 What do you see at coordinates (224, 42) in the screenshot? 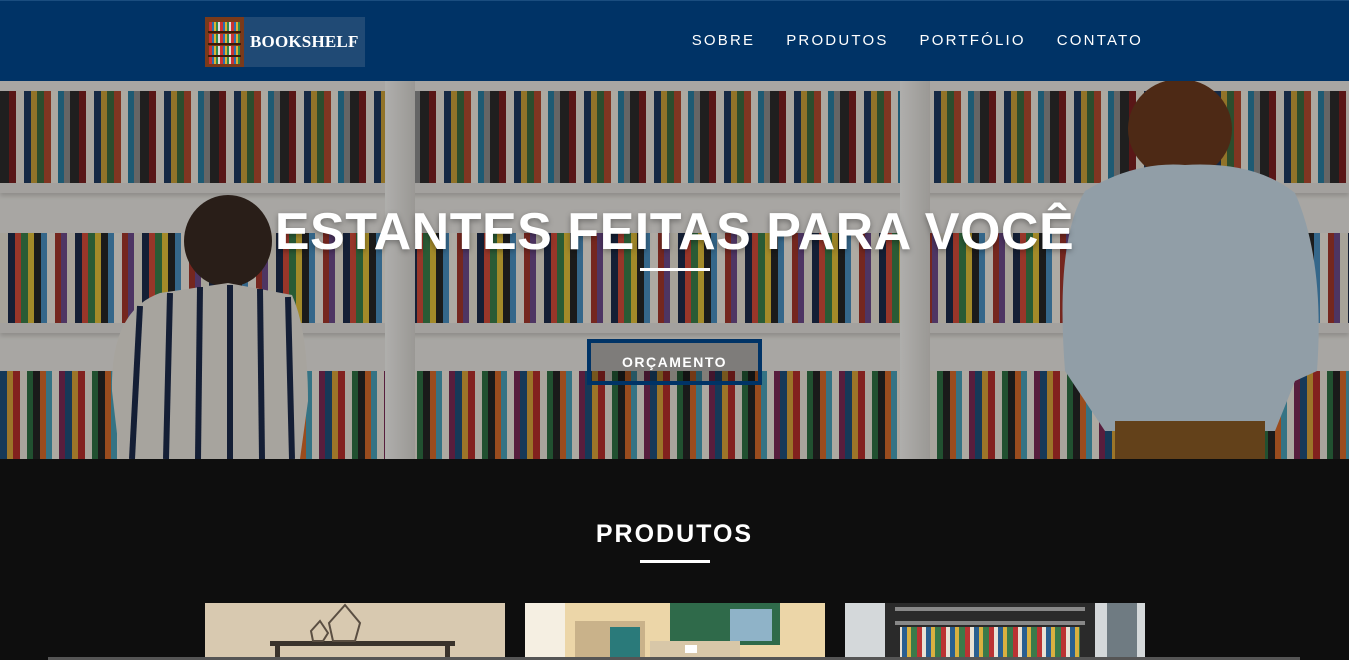
I see `bookshelf-logo-icon` at bounding box center [224, 42].